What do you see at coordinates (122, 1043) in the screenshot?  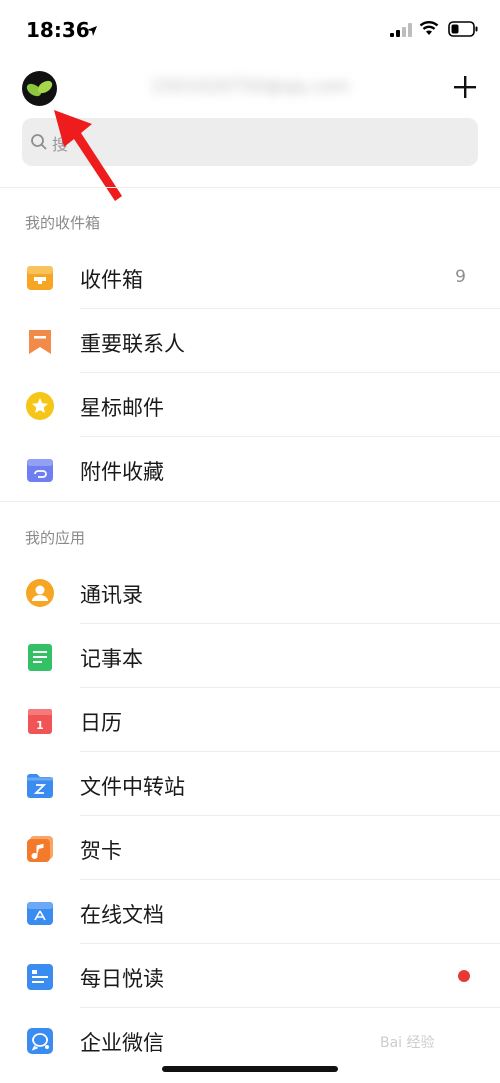 I see `list-item-label: 企业微信` at bounding box center [122, 1043].